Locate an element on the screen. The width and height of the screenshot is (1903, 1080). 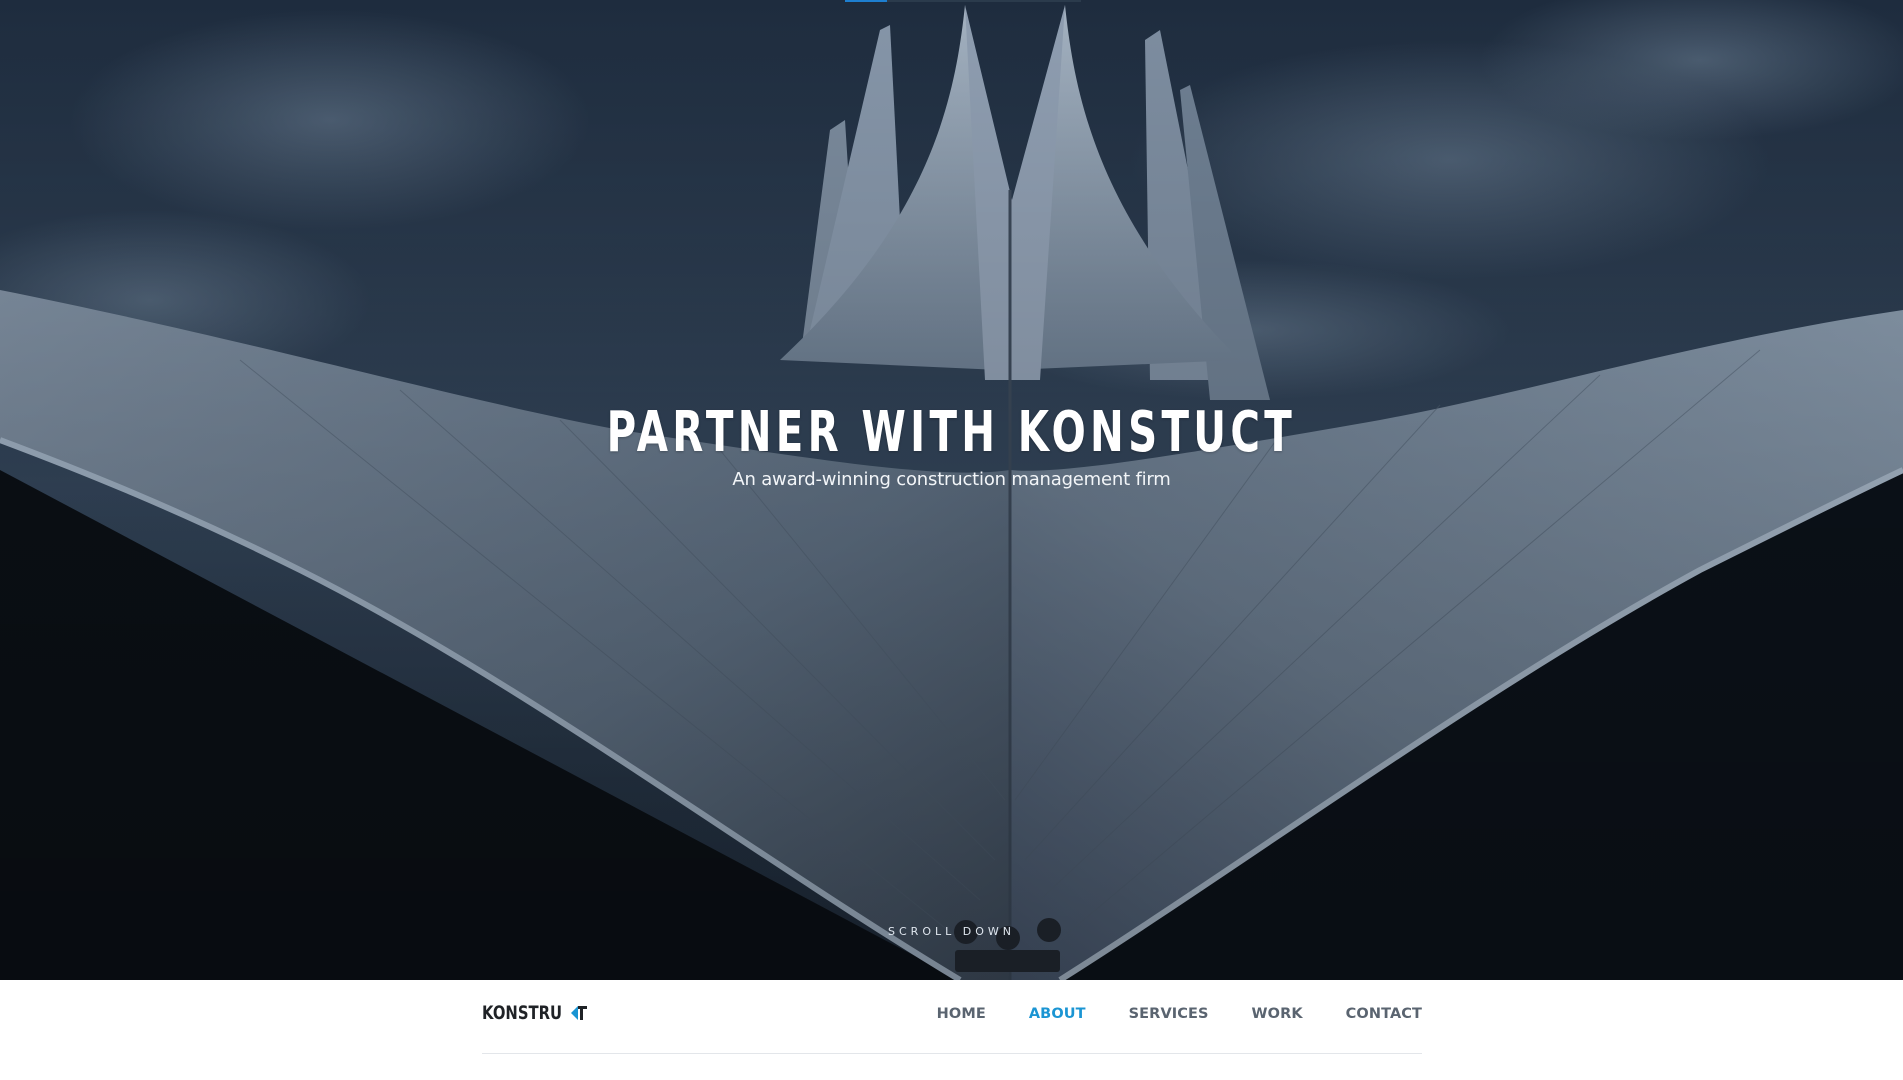
navbar-container: KONSTRU HOME ABOUT SERVICES WORK CONTACT is located at coordinates (952, 1017).